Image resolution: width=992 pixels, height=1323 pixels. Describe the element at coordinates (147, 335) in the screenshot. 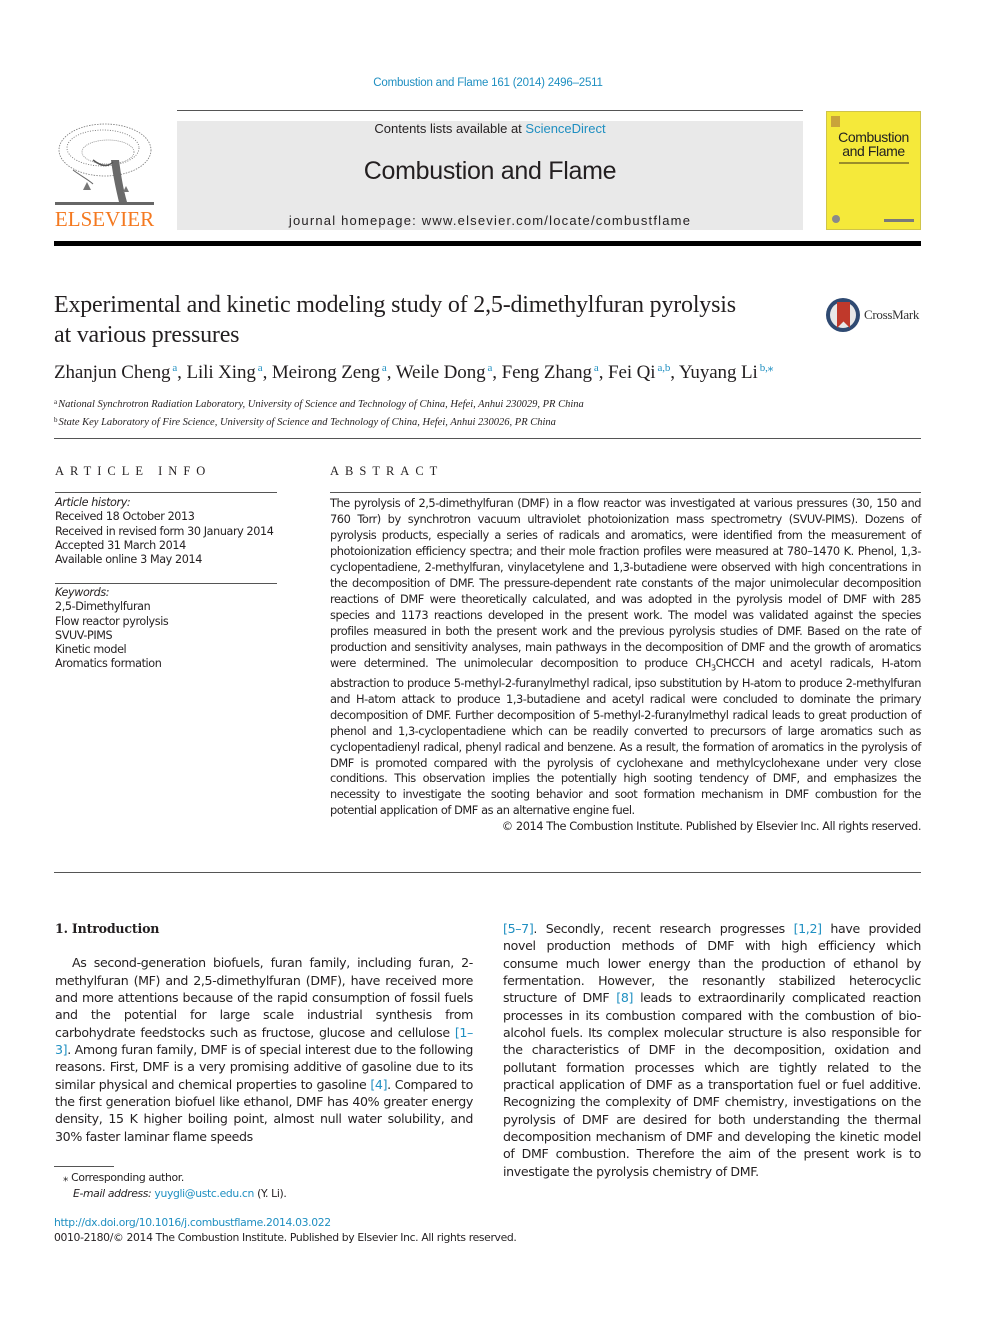

I see `title-line-2: at various pressures` at that location.